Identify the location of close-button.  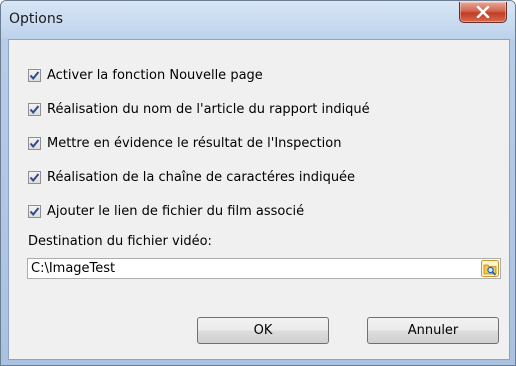
(483, 12).